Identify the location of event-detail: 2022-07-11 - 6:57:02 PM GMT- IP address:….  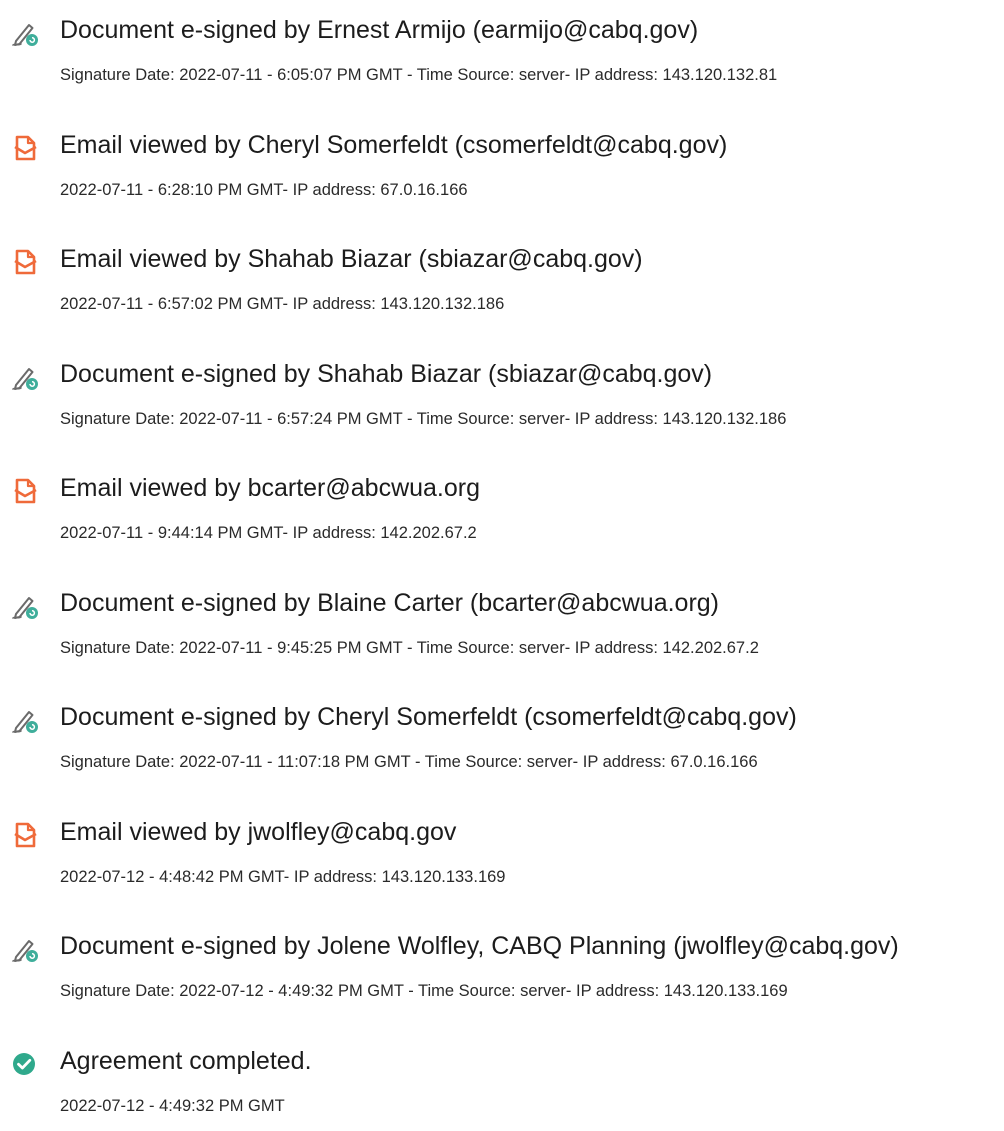
(282, 304).